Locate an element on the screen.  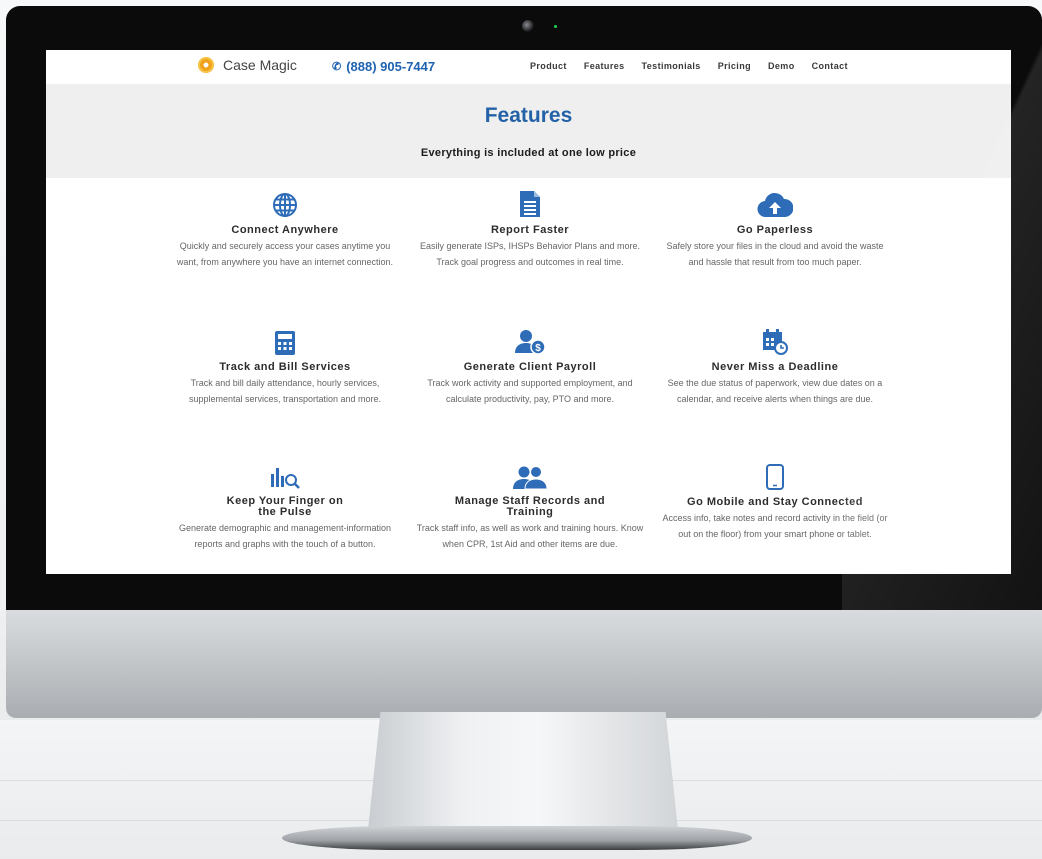
logo-icon is located at coordinates (206, 65).